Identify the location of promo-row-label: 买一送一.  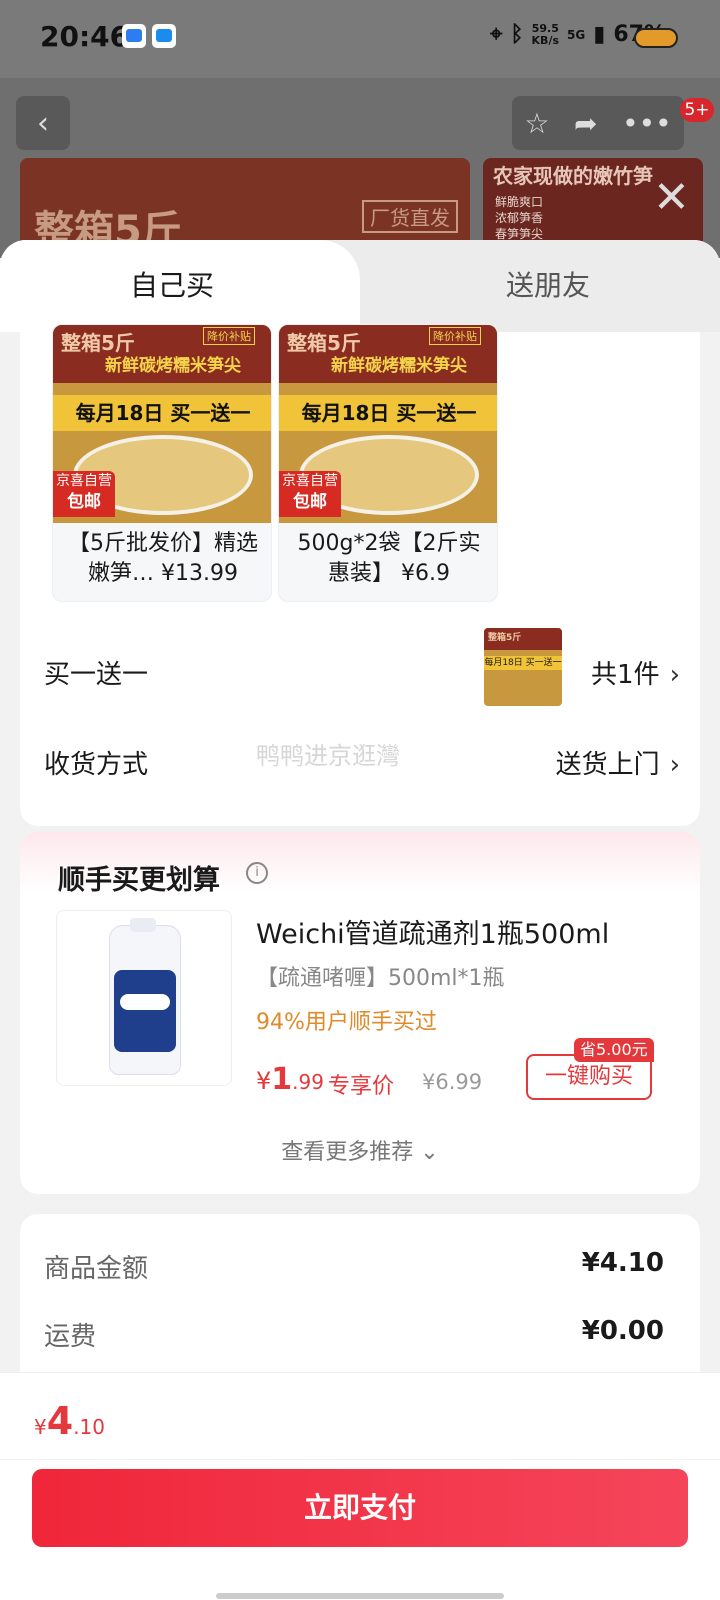
(96, 675).